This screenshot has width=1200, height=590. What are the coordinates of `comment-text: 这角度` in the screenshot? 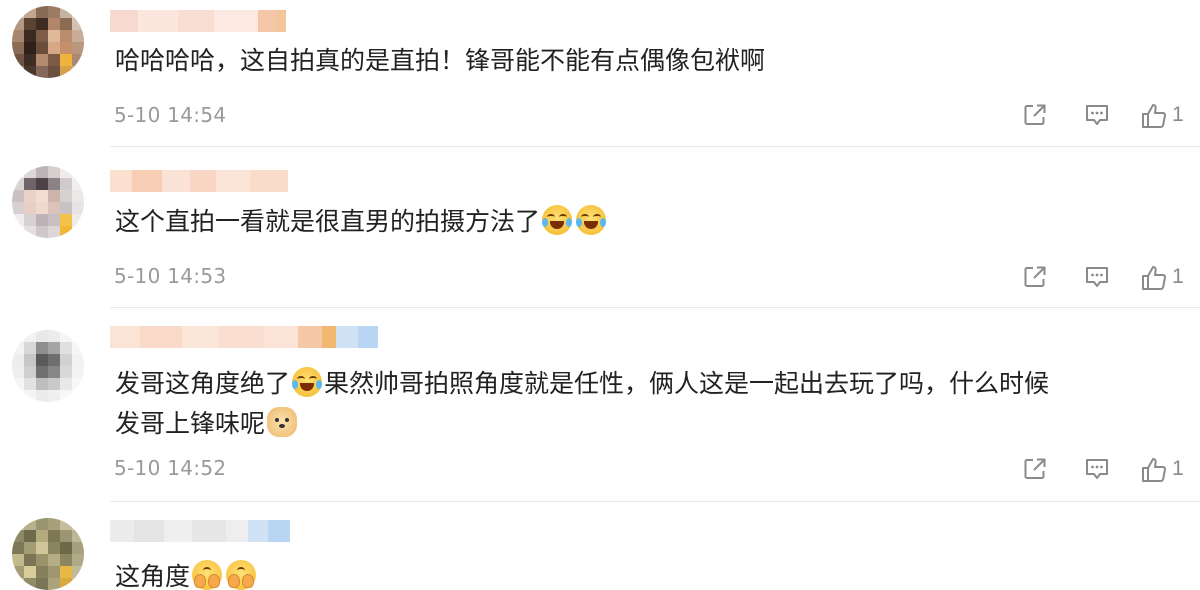 It's located at (186, 573).